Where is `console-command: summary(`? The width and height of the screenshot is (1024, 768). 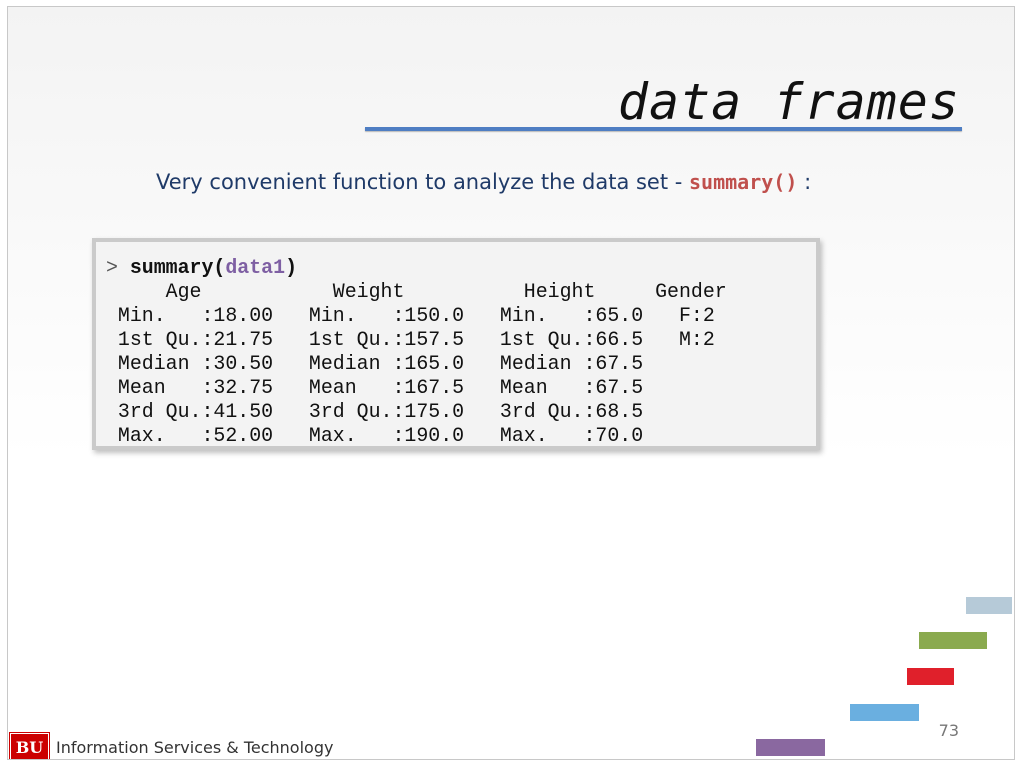
console-command: summary( is located at coordinates (177, 267).